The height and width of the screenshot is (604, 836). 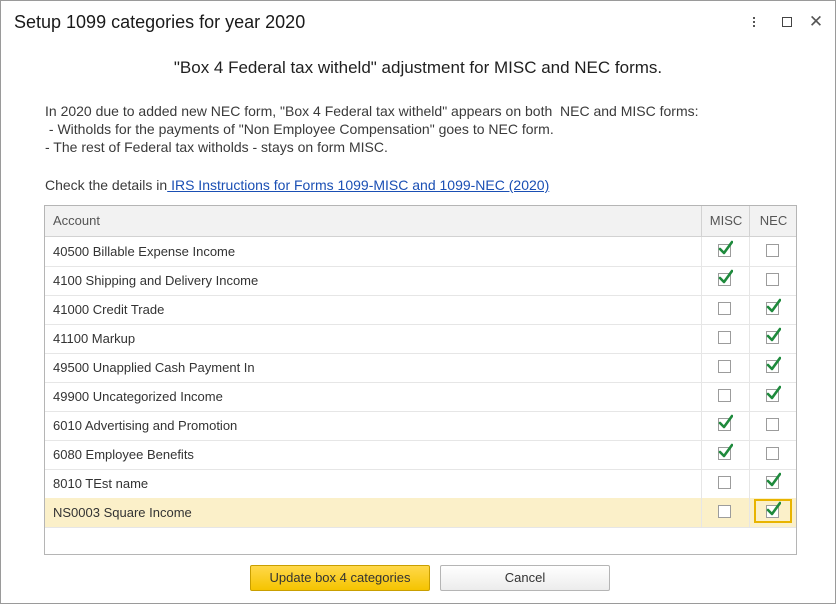 What do you see at coordinates (420, 426) in the screenshot?
I see `table-row: 6010 Advertising and Promotion` at bounding box center [420, 426].